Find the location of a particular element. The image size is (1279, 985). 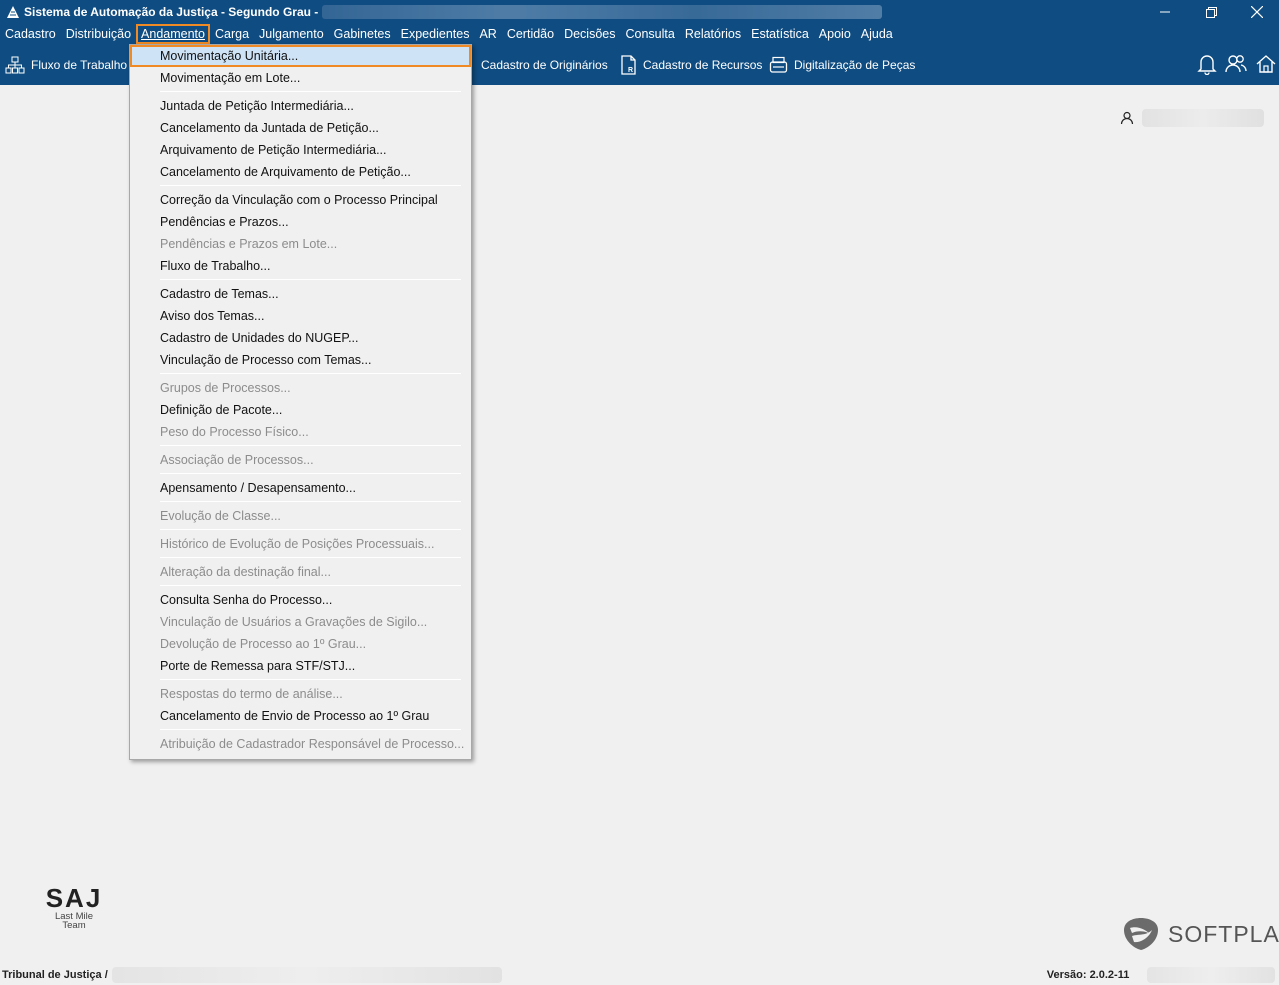

menu-label: Gabinetes is located at coordinates (362, 34).